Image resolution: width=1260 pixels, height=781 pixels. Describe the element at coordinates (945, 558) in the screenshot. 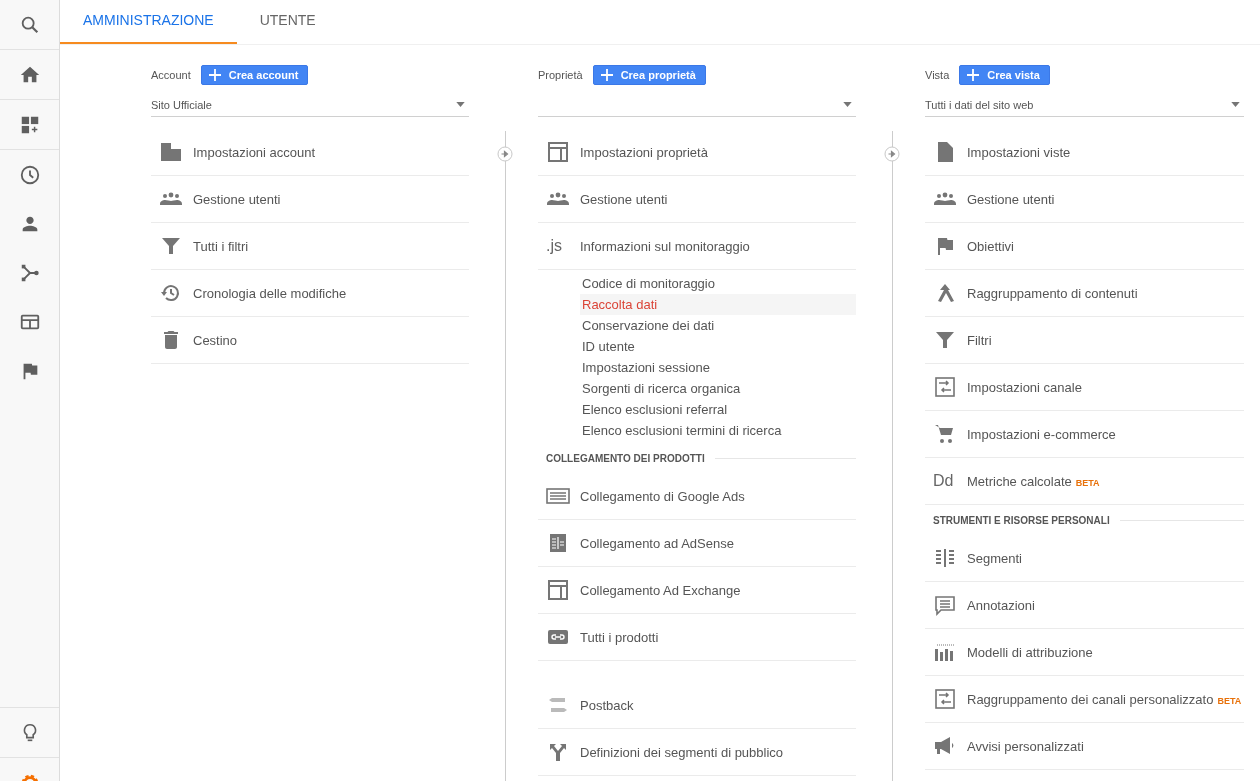

I see `segments-icon` at that location.